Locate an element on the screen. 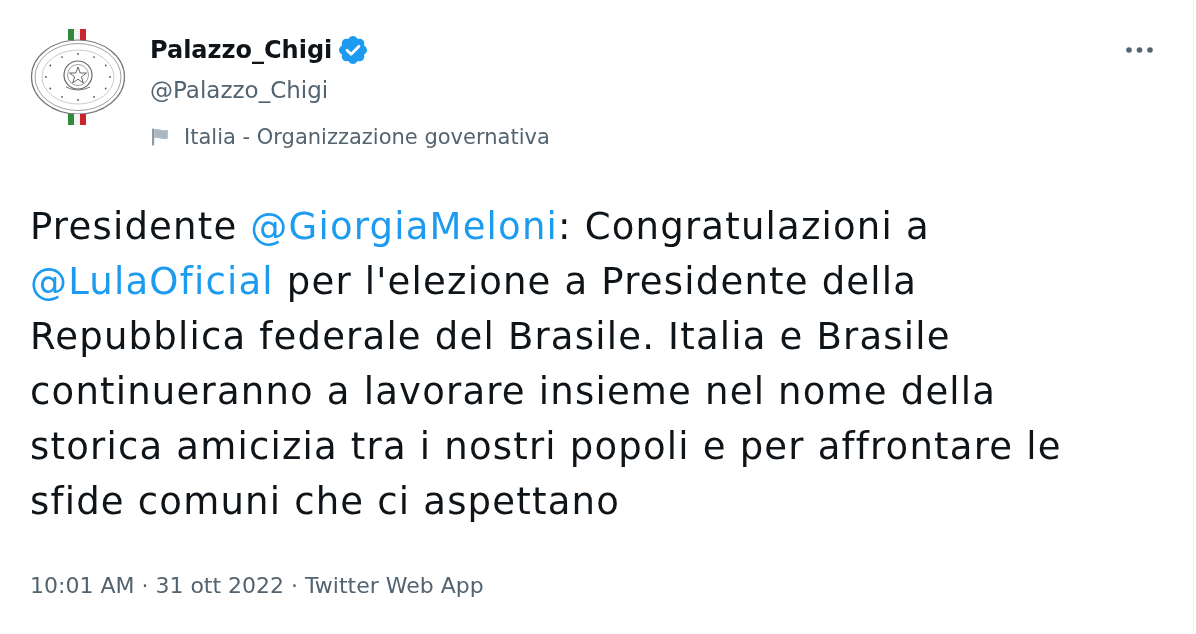  mention-link: @LulaOficial is located at coordinates (152, 281).